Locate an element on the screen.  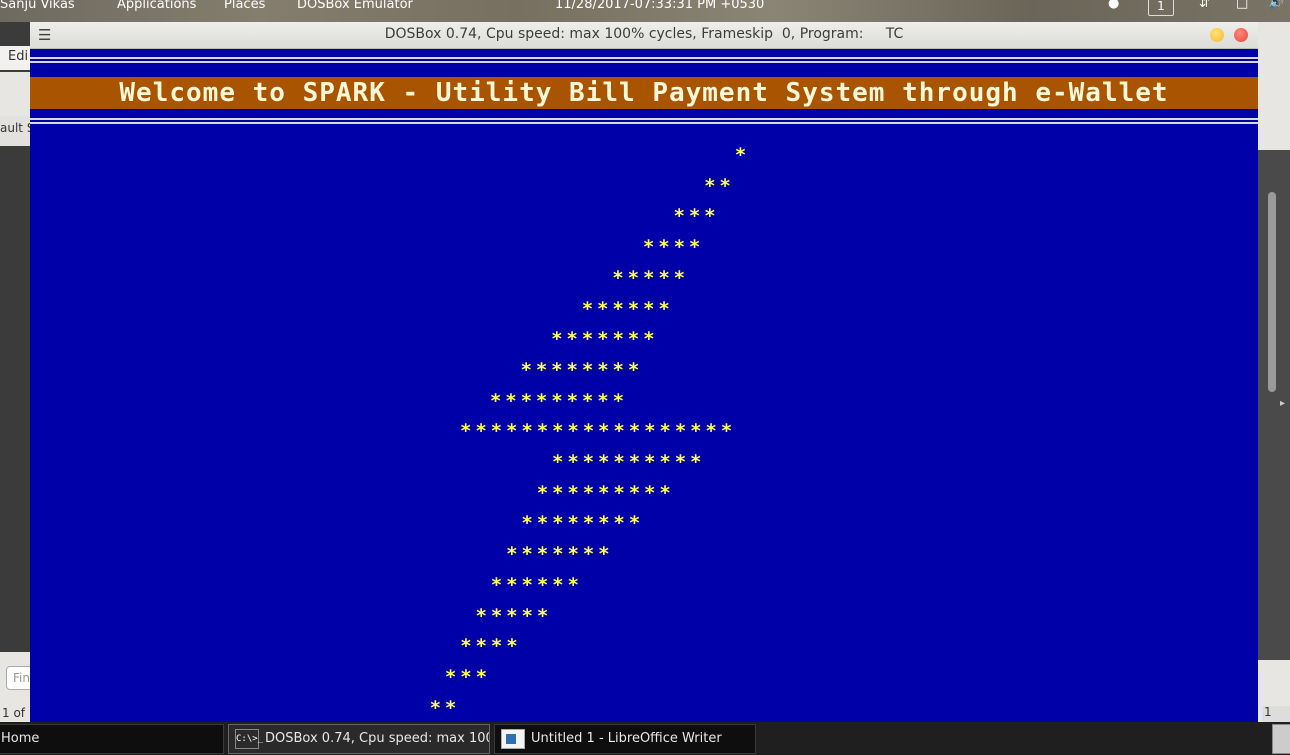
show-desktop-button is located at coordinates (1281, 739).